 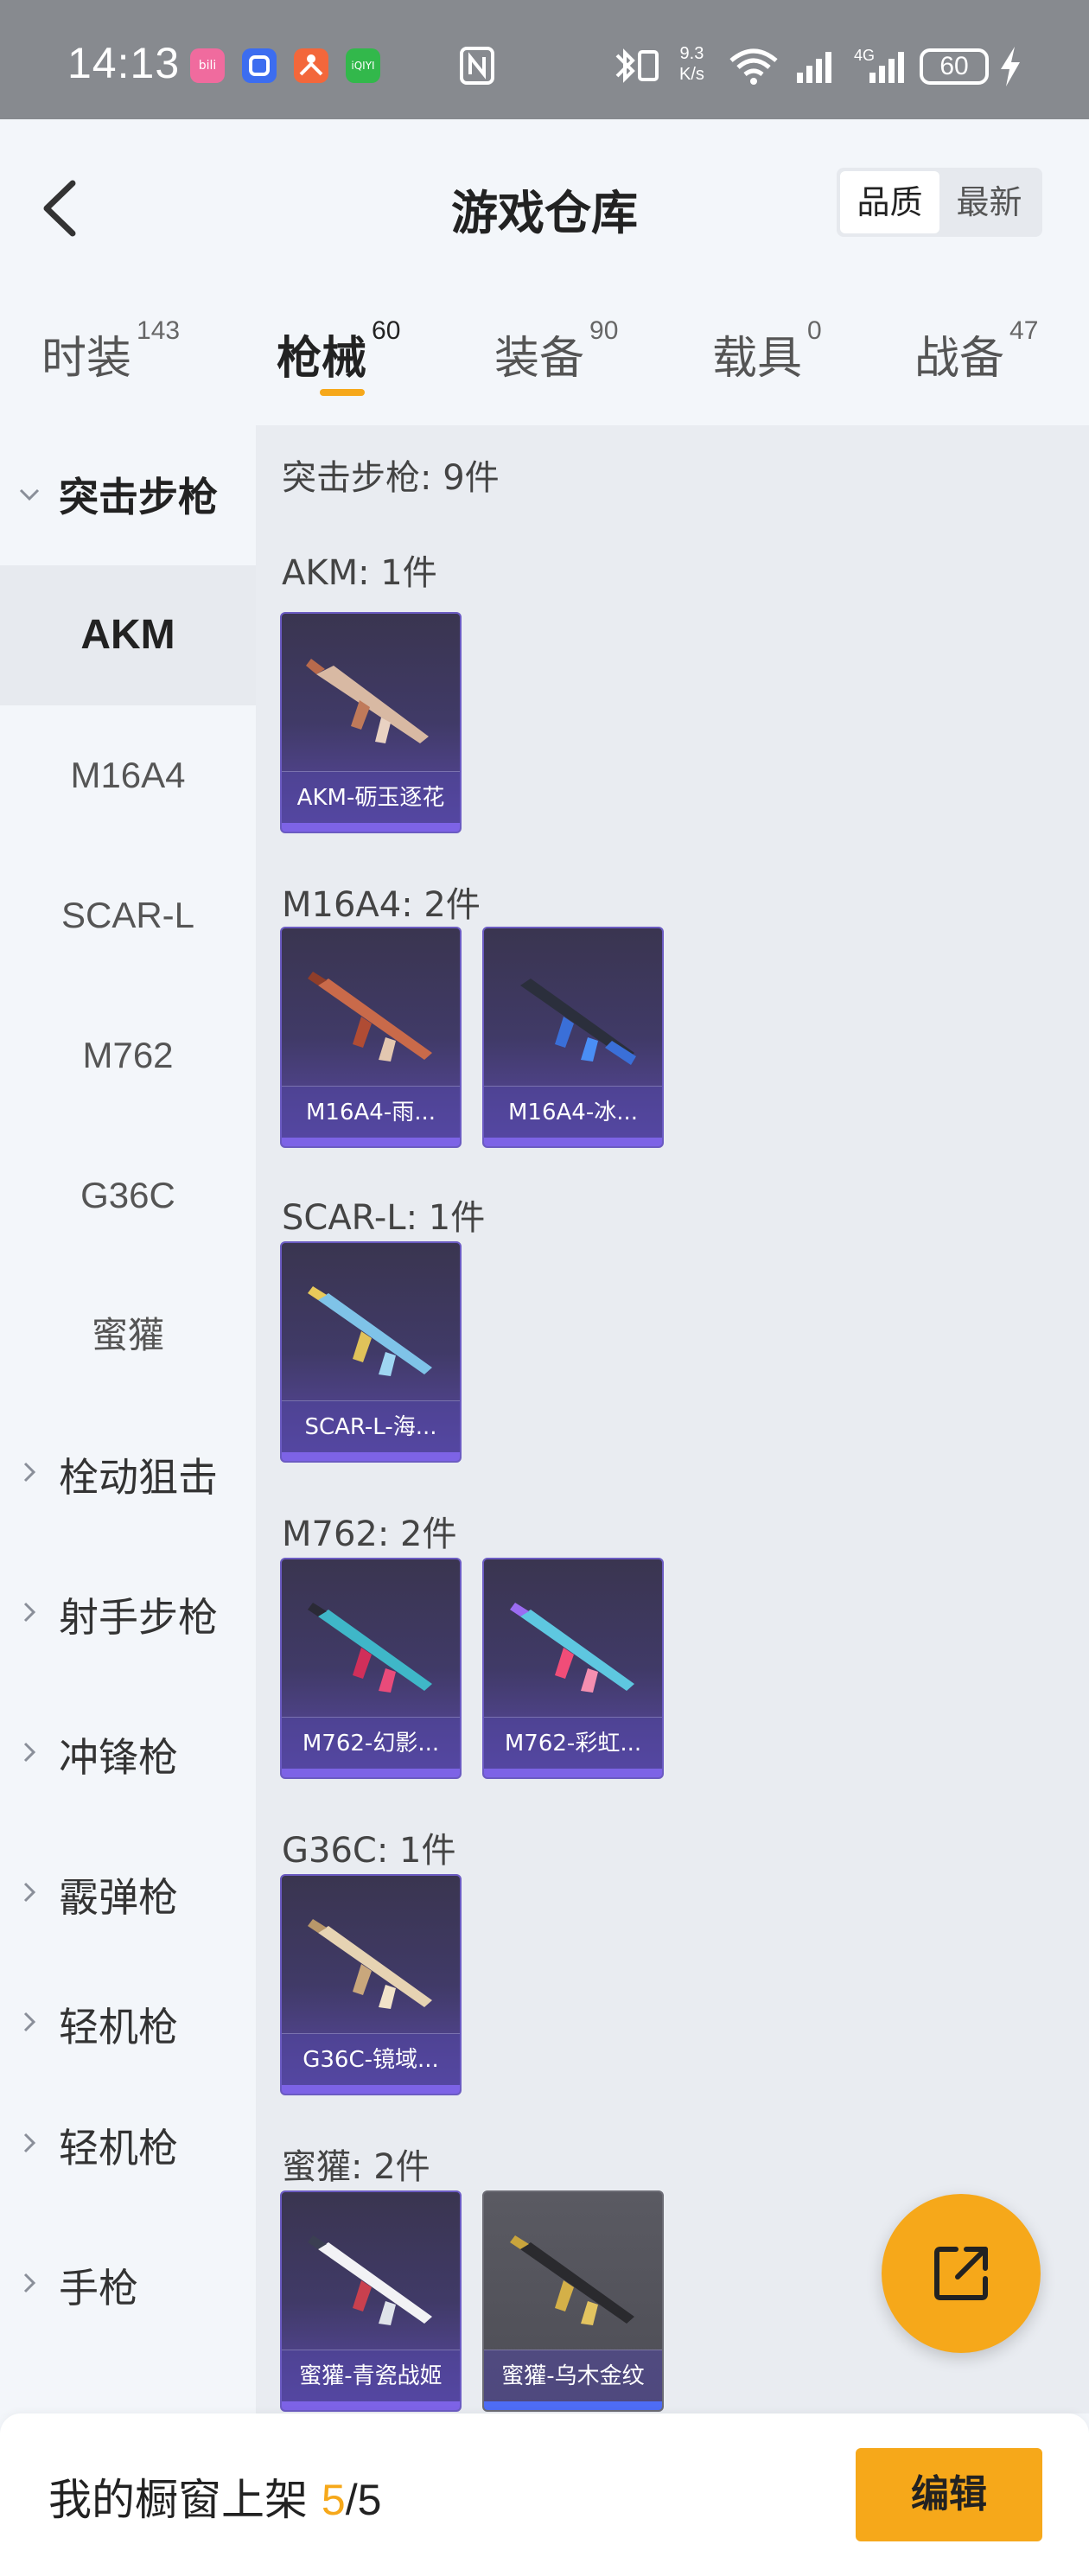 I want to click on sidebar-group-label: 突击步枪, so click(x=138, y=497).